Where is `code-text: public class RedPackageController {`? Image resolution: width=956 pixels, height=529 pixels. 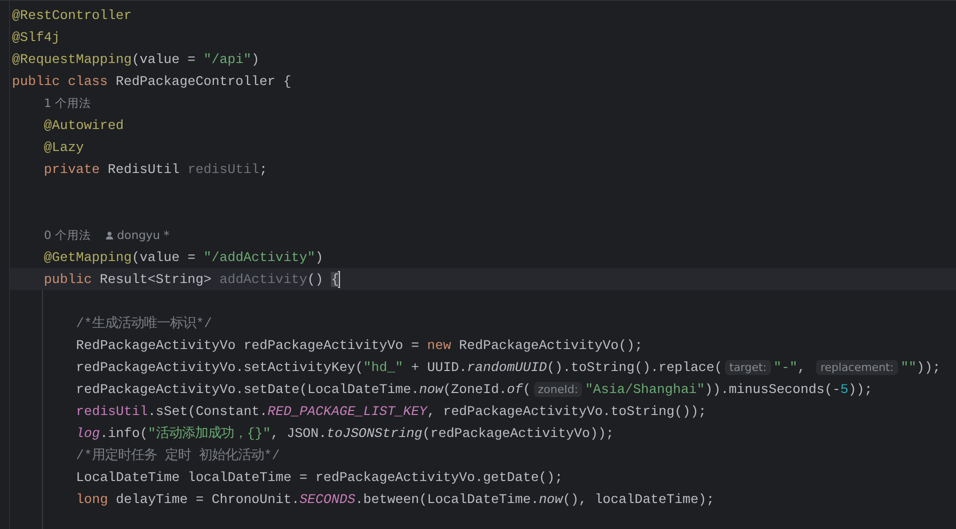
code-text: public class RedPackageController { is located at coordinates (152, 81).